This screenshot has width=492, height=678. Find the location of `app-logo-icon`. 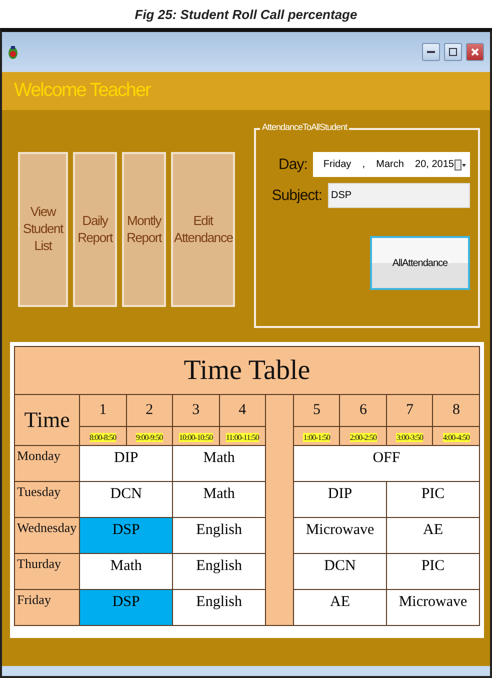

app-logo-icon is located at coordinates (13, 52).